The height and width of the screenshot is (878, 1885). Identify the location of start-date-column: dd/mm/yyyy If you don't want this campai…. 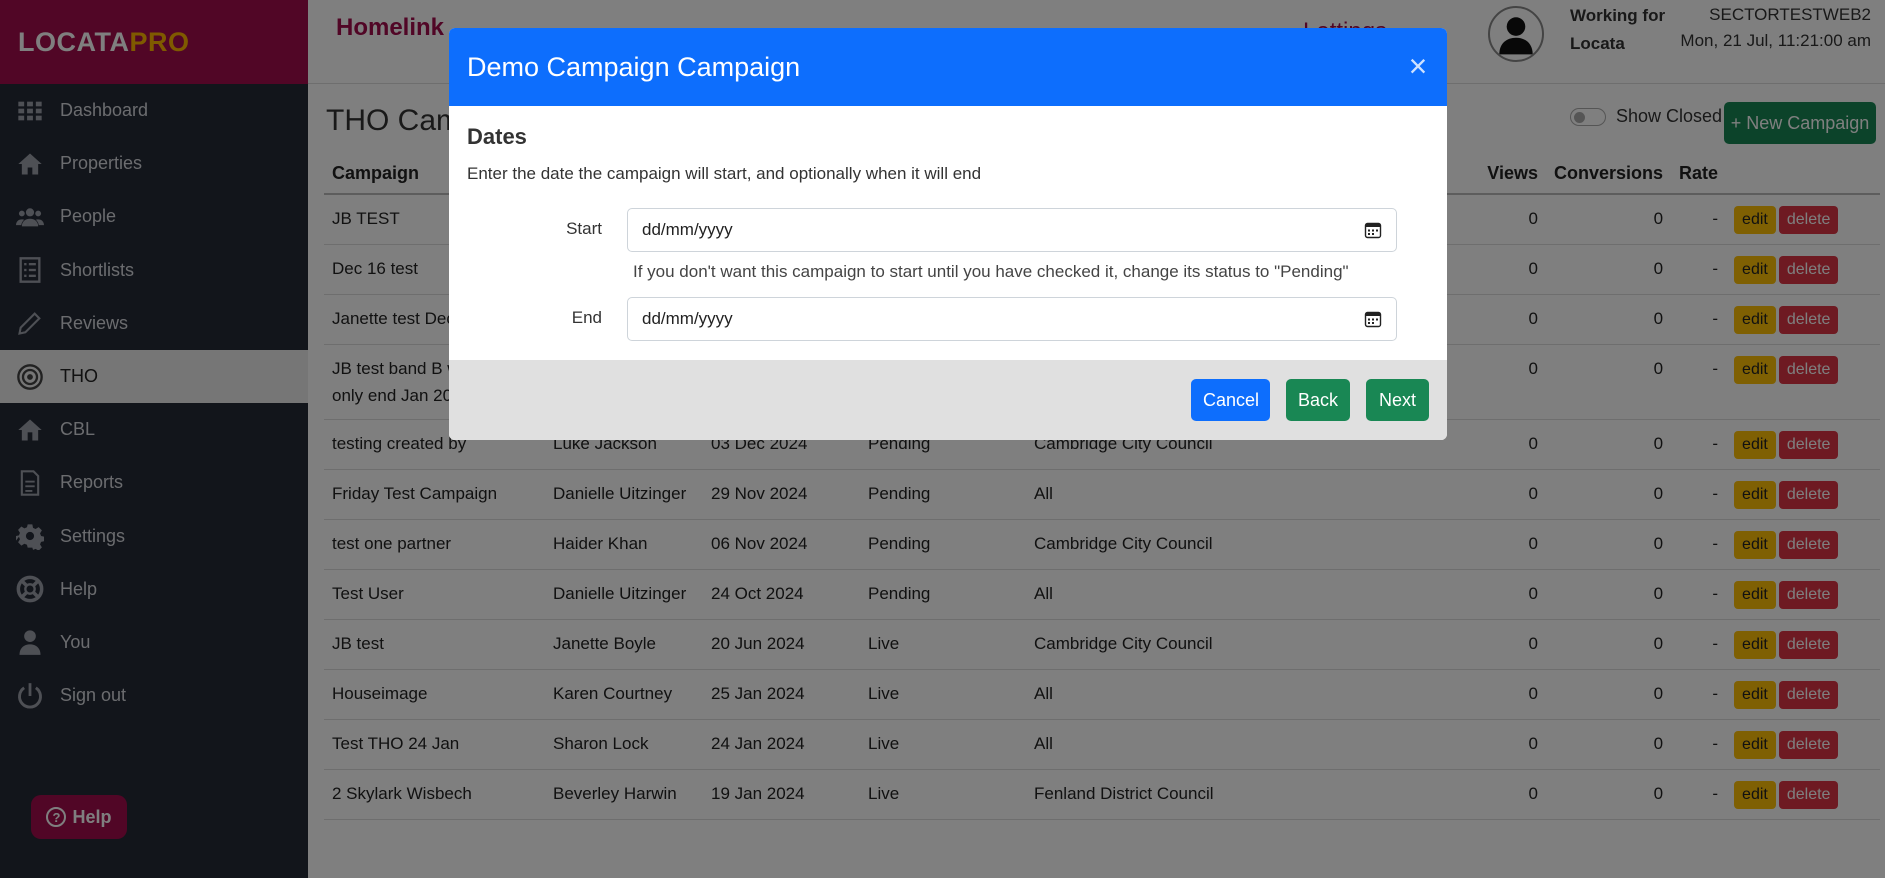
(1012, 245).